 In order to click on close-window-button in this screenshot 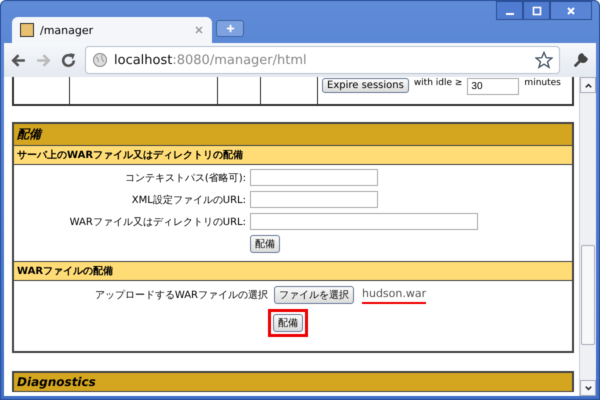, I will do `click(571, 10)`.